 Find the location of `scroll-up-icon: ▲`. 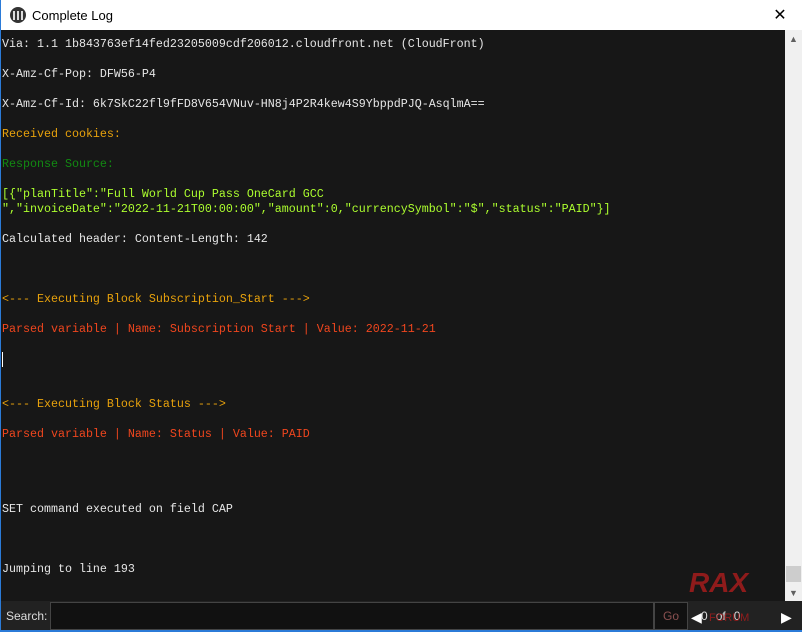

scroll-up-icon: ▲ is located at coordinates (793, 38).